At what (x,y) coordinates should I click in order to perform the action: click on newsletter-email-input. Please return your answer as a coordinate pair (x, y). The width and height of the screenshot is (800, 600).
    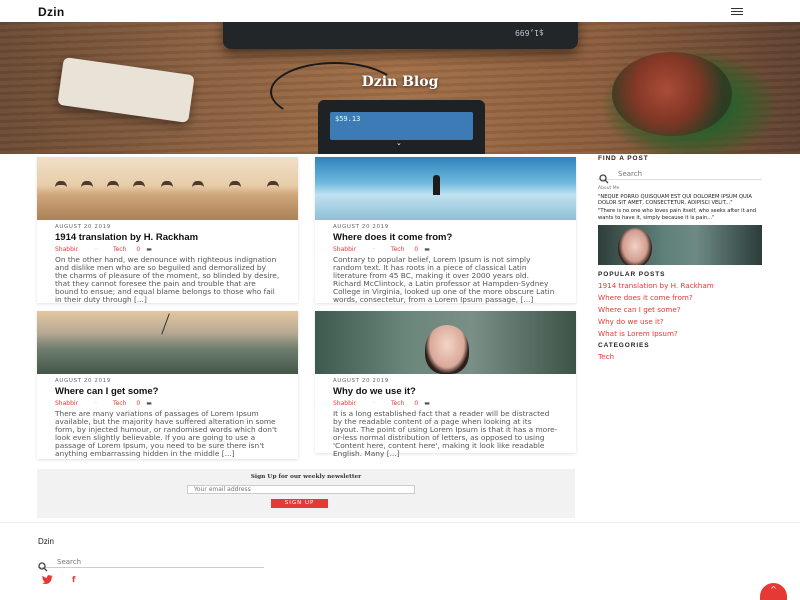
    Looking at the image, I should click on (301, 489).